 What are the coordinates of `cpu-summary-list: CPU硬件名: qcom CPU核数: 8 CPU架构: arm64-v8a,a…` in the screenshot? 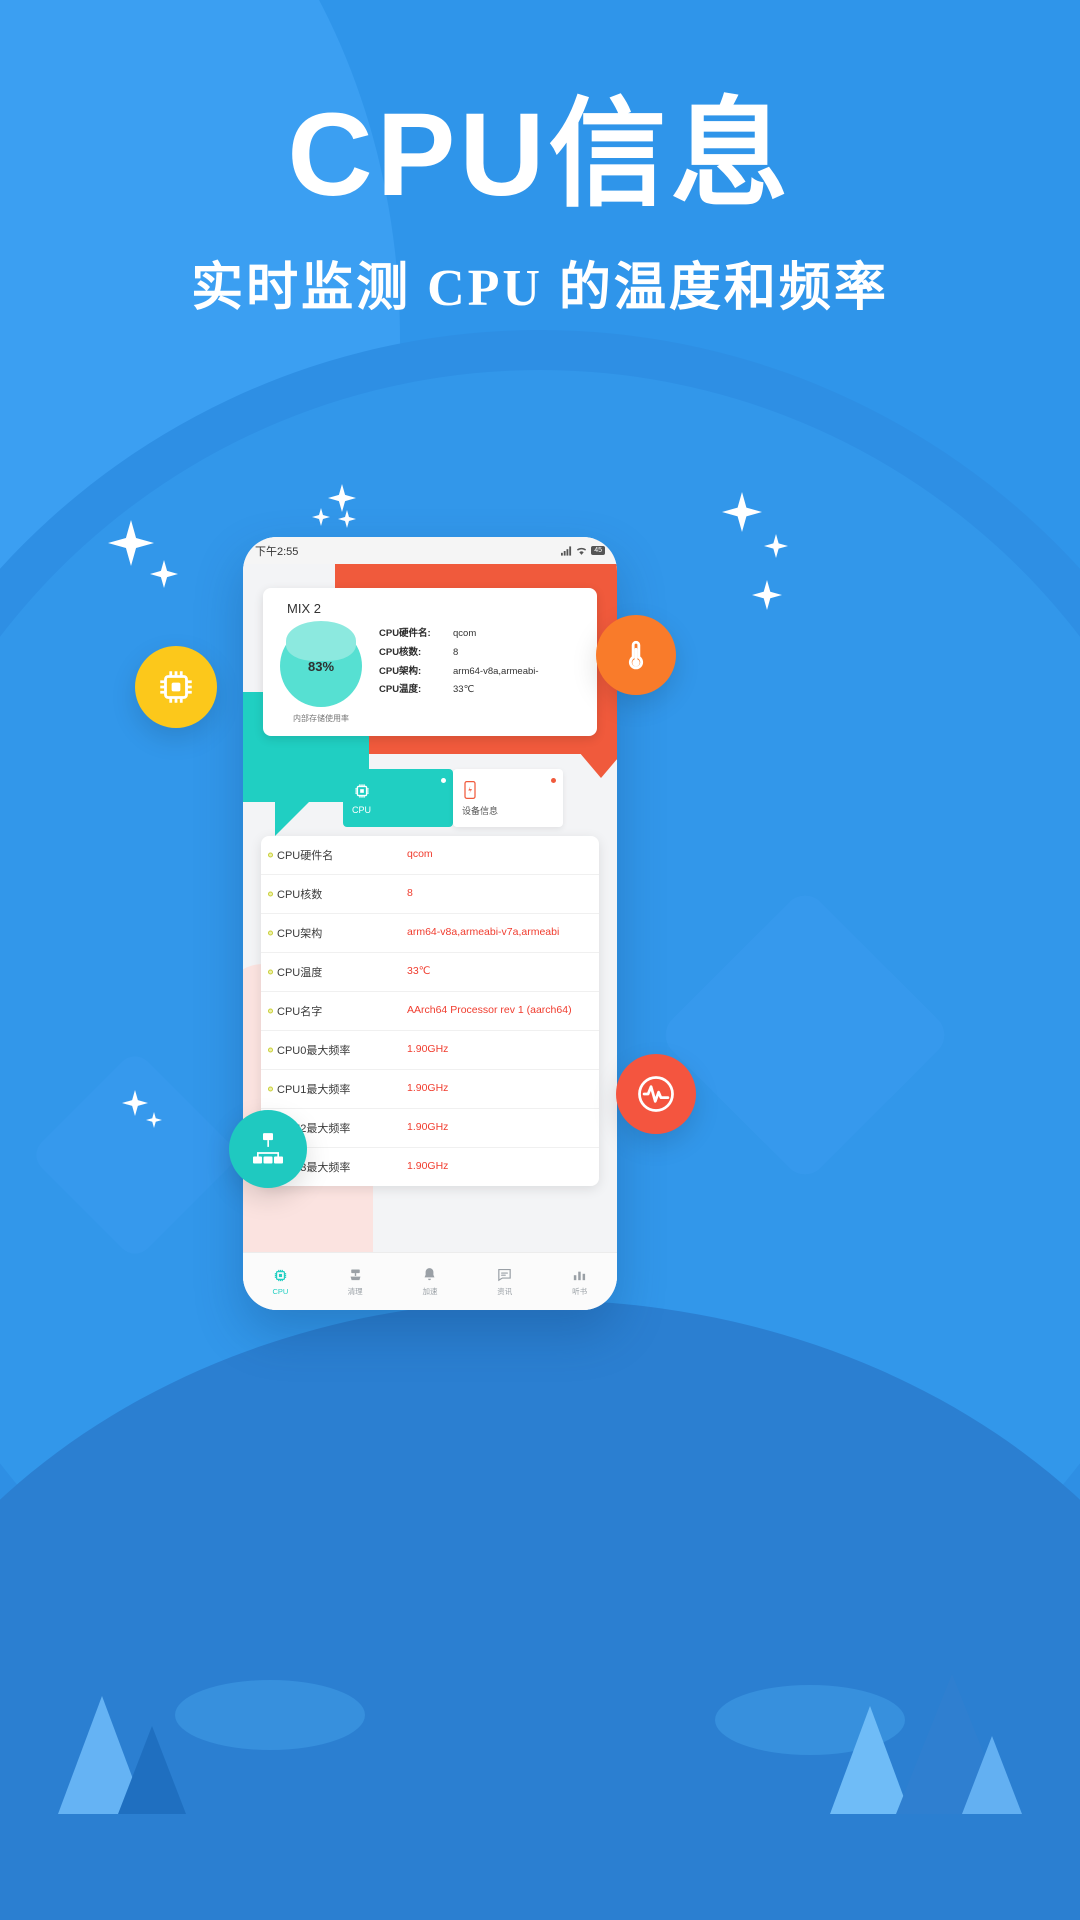 It's located at (482, 674).